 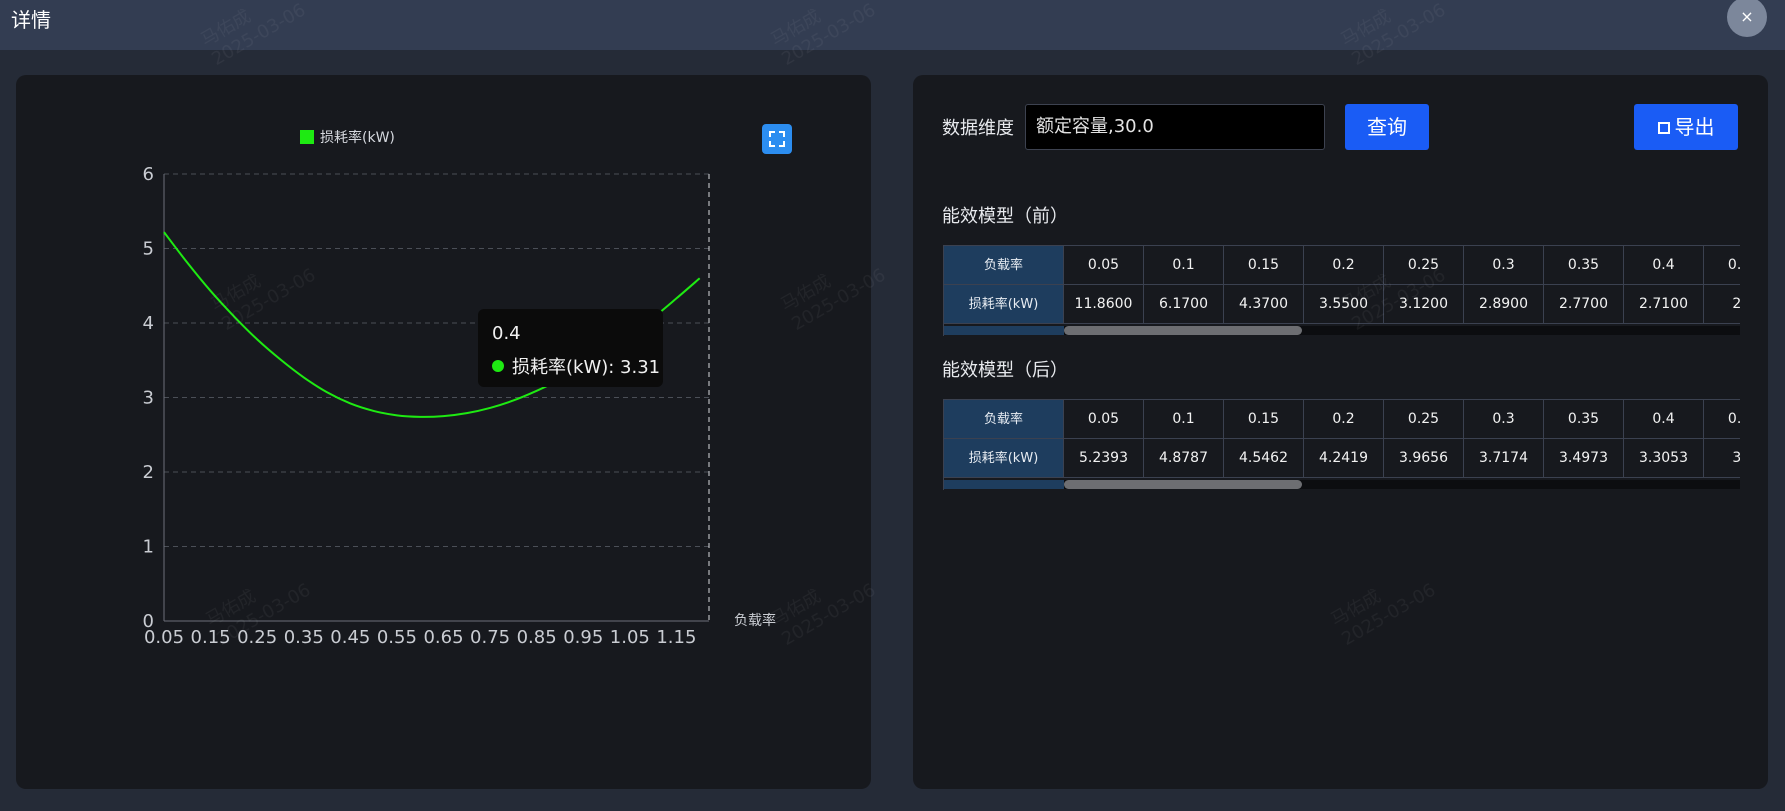 I want to click on x-tick-label: 1.15, so click(x=676, y=637).